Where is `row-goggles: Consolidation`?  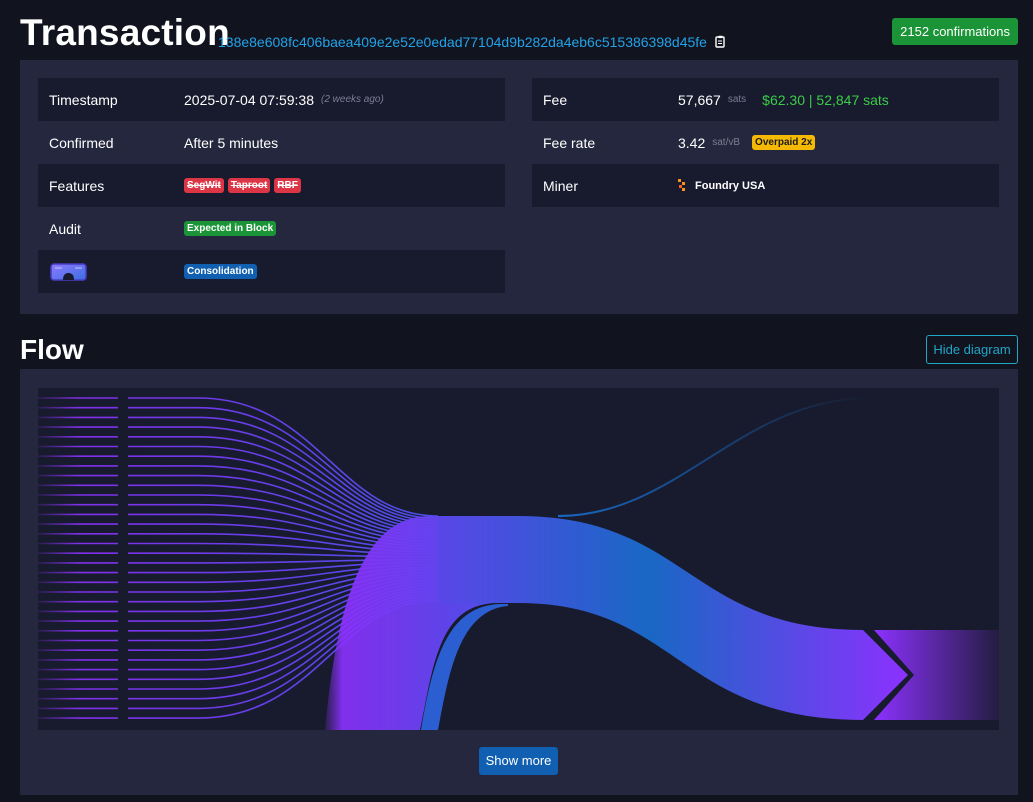 row-goggles: Consolidation is located at coordinates (271, 271).